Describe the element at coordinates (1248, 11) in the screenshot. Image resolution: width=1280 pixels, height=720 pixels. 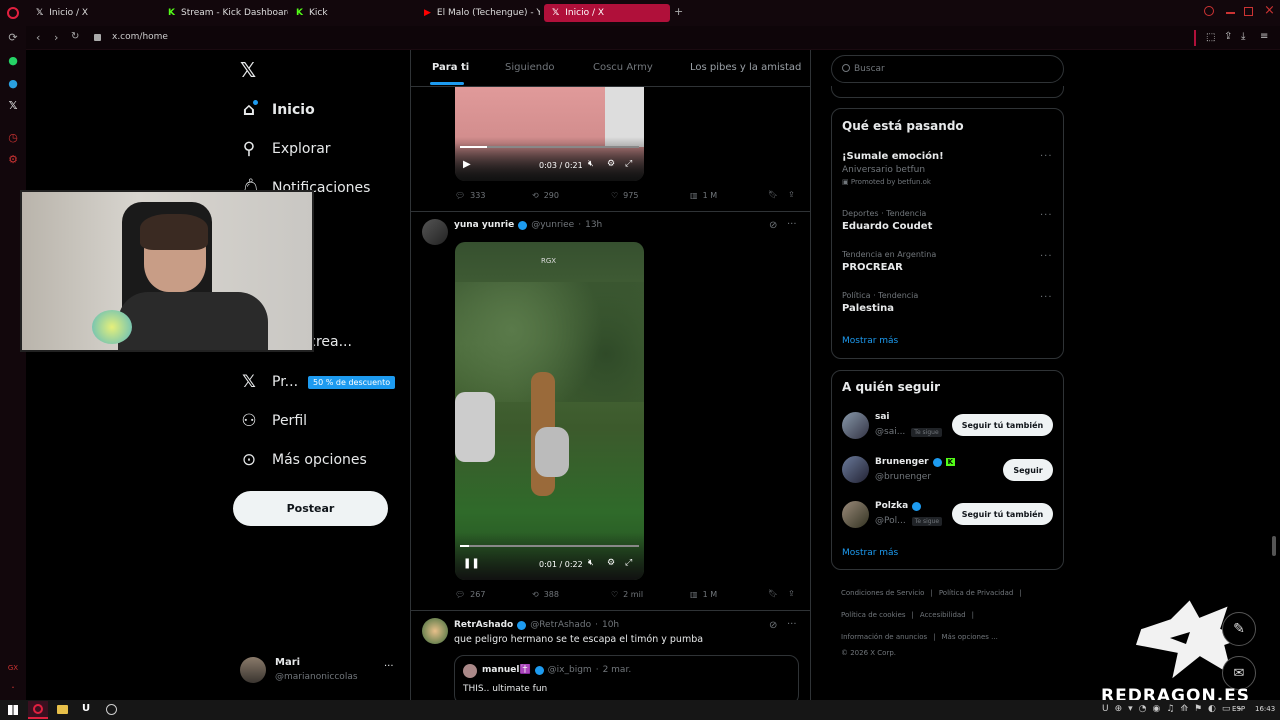
I see `maximize-icon` at that location.